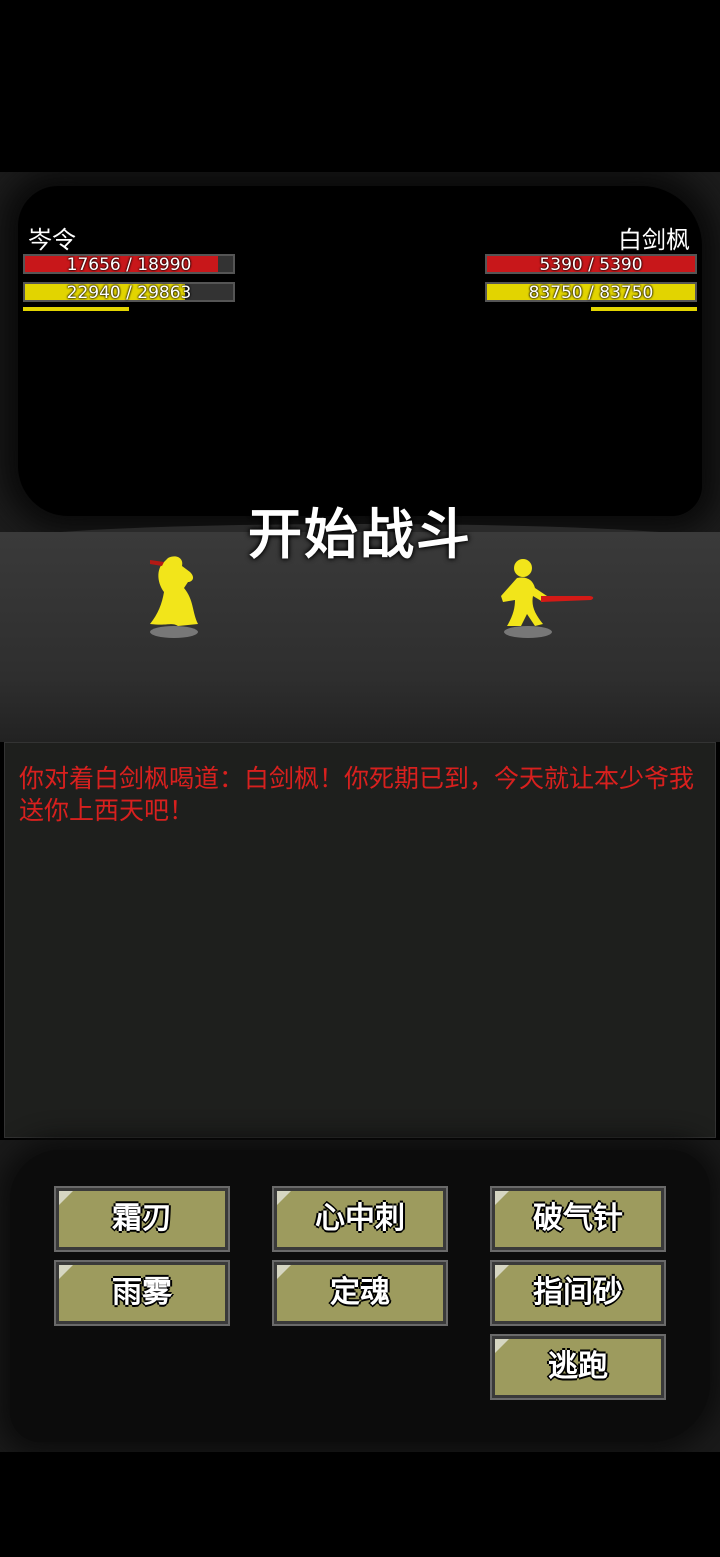 The width and height of the screenshot is (720, 1557). Describe the element at coordinates (360, 1504) in the screenshot. I see `bottom-black-area` at that location.